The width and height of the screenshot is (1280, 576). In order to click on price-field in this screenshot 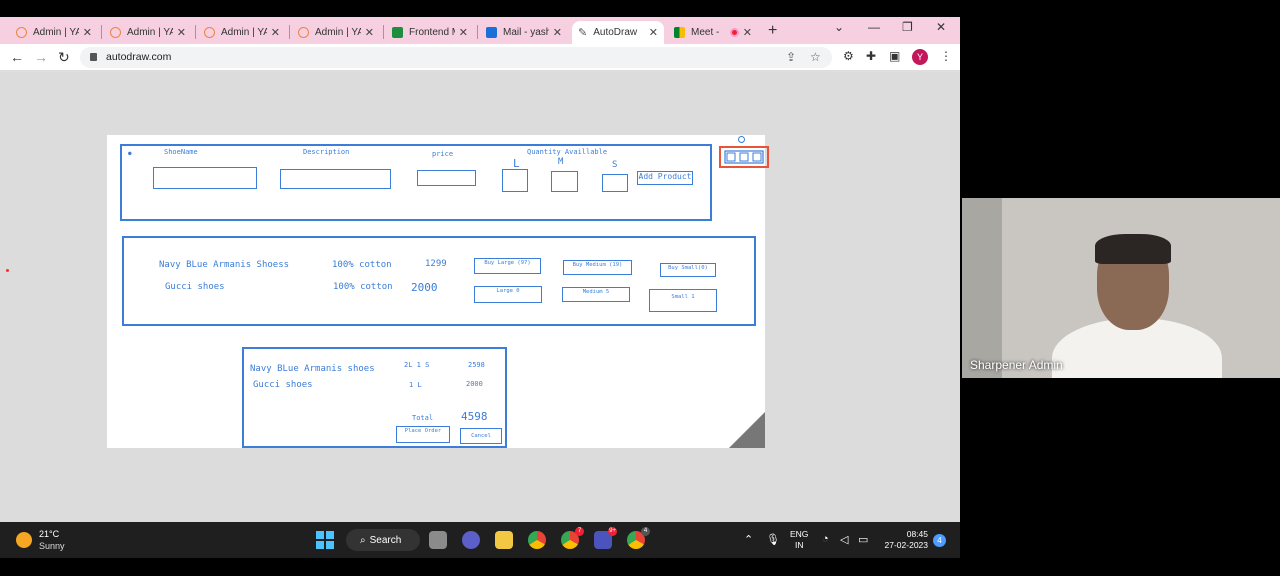, I will do `click(446, 178)`.